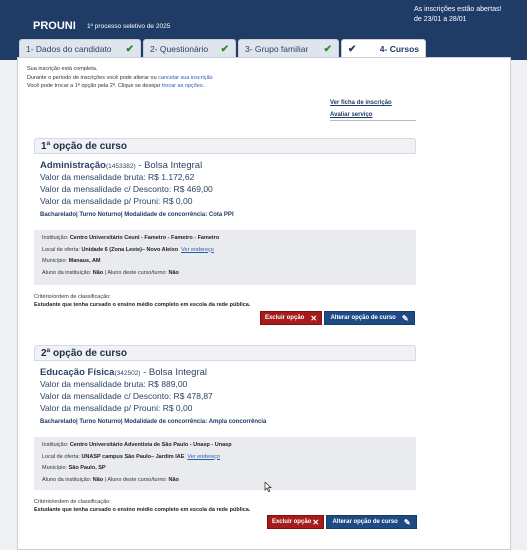  What do you see at coordinates (373, 106) in the screenshot?
I see `view-enrollment-form-link: Ver ficha de inscrição` at bounding box center [373, 106].